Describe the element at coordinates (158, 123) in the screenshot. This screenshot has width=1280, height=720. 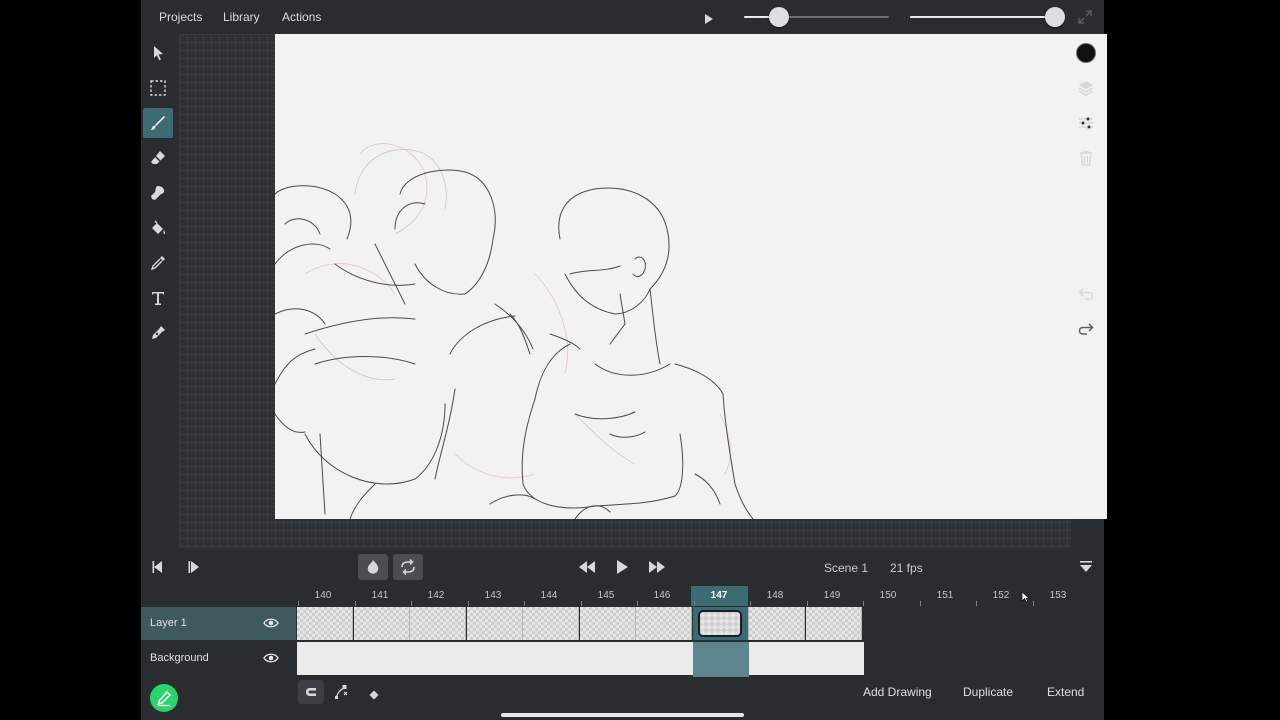
I see `brush-tool-icon` at that location.